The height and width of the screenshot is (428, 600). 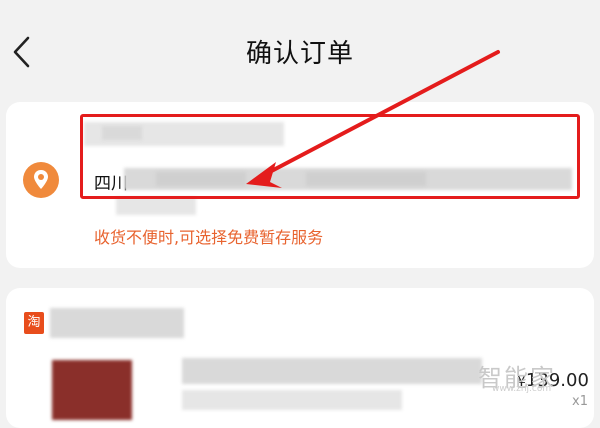 What do you see at coordinates (332, 371) in the screenshot?
I see `product-title-blurred` at bounding box center [332, 371].